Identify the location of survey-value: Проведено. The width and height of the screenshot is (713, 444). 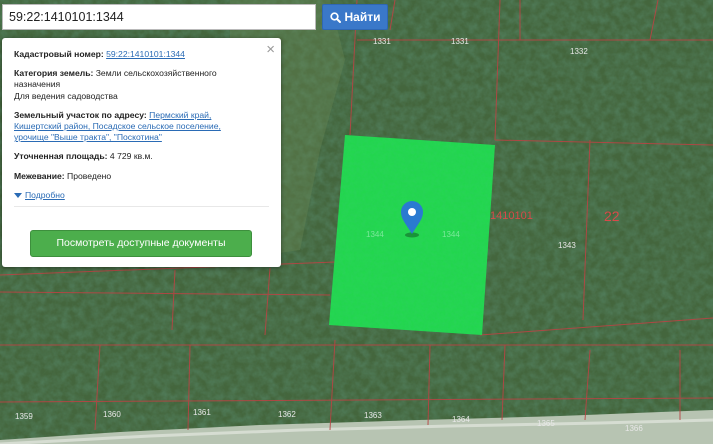
(89, 175).